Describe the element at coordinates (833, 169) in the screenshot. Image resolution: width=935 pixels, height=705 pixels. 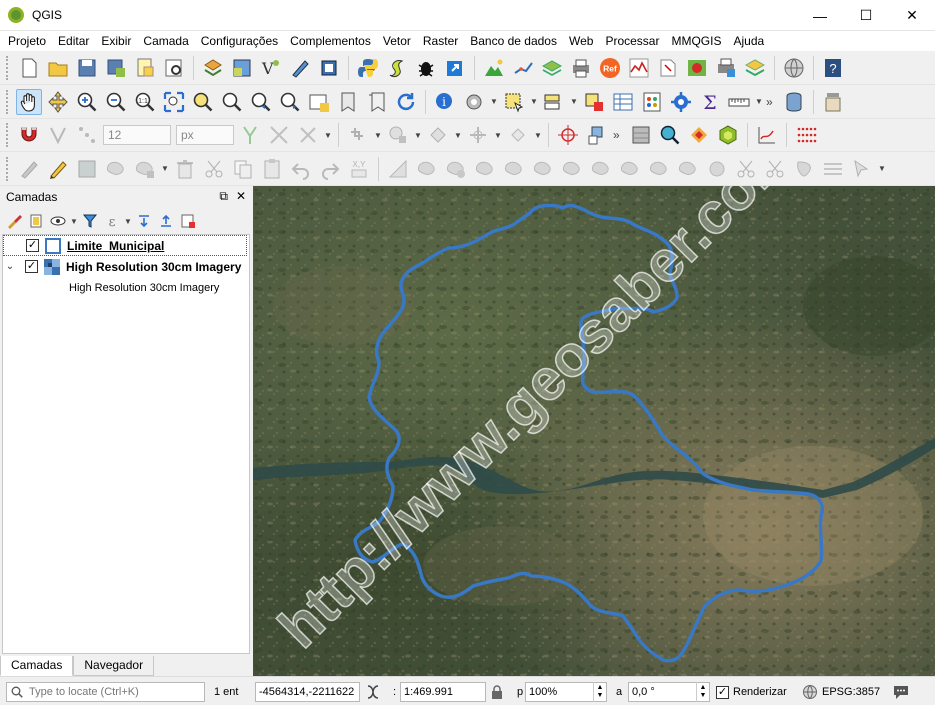
I see `align-button` at that location.